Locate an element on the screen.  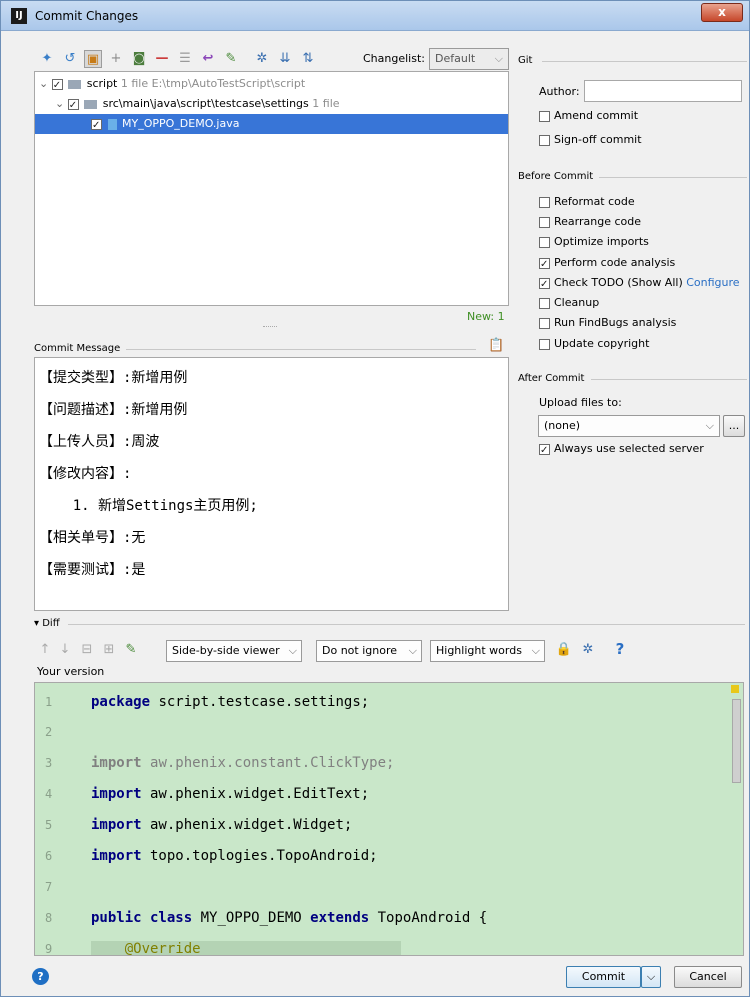
collapse-all-icon: — is located at coordinates (162, 59).